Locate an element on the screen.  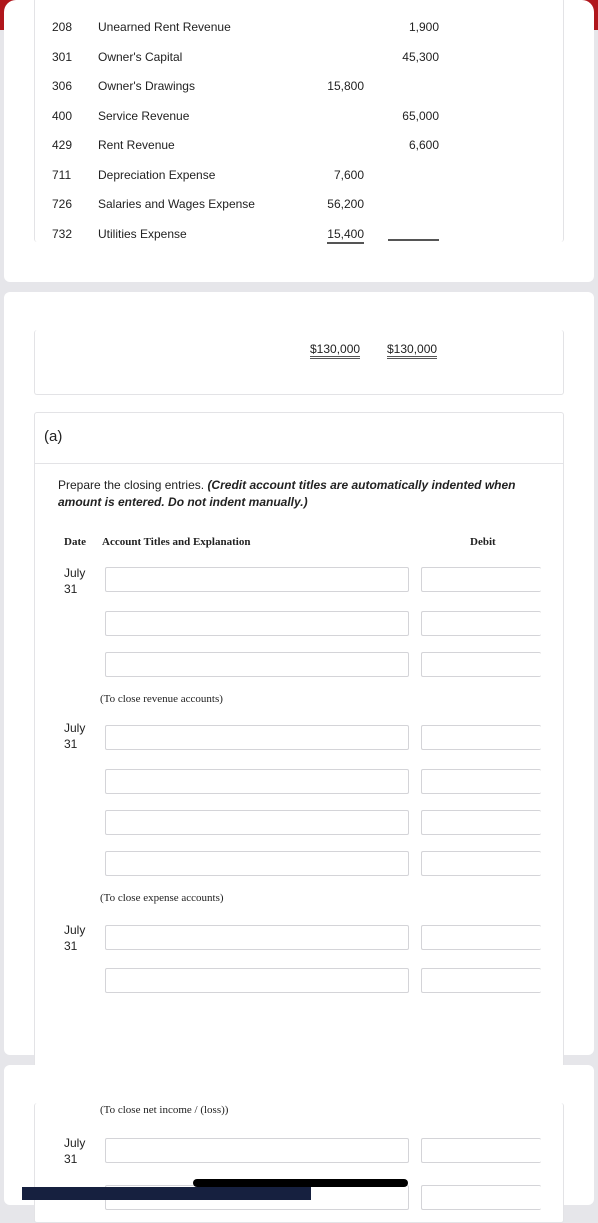
account-title: Rent Revenue is located at coordinates (136, 145).